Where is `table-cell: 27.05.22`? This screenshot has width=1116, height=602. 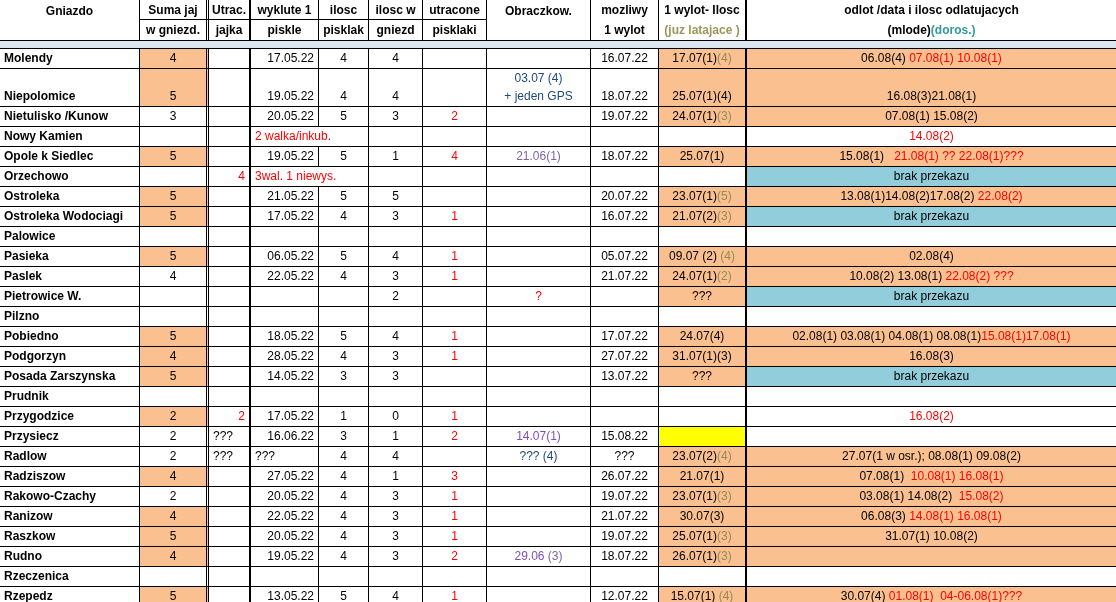
table-cell: 27.05.22 is located at coordinates (285, 477).